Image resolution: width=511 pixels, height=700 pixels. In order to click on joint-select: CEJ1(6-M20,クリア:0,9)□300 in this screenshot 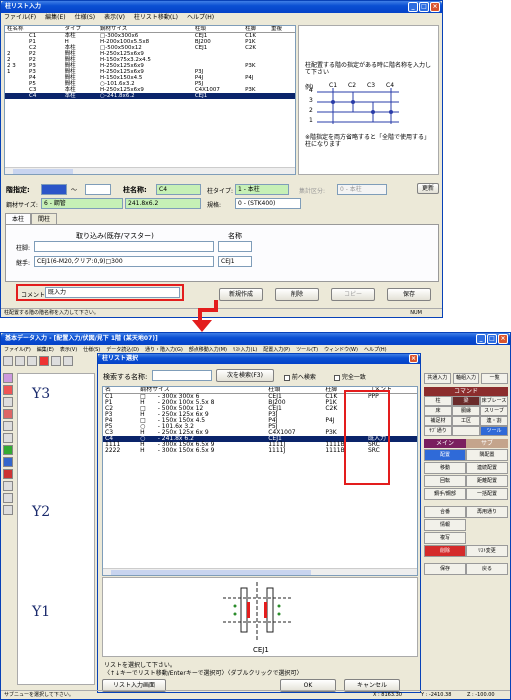, I will do `click(124, 261)`.